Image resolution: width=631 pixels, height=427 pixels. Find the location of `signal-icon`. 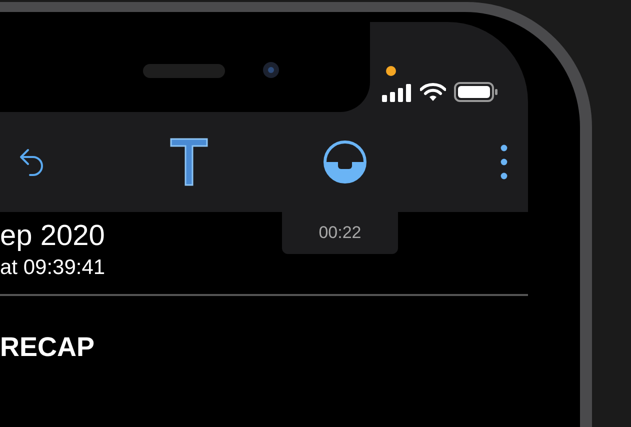

signal-icon is located at coordinates (397, 93).